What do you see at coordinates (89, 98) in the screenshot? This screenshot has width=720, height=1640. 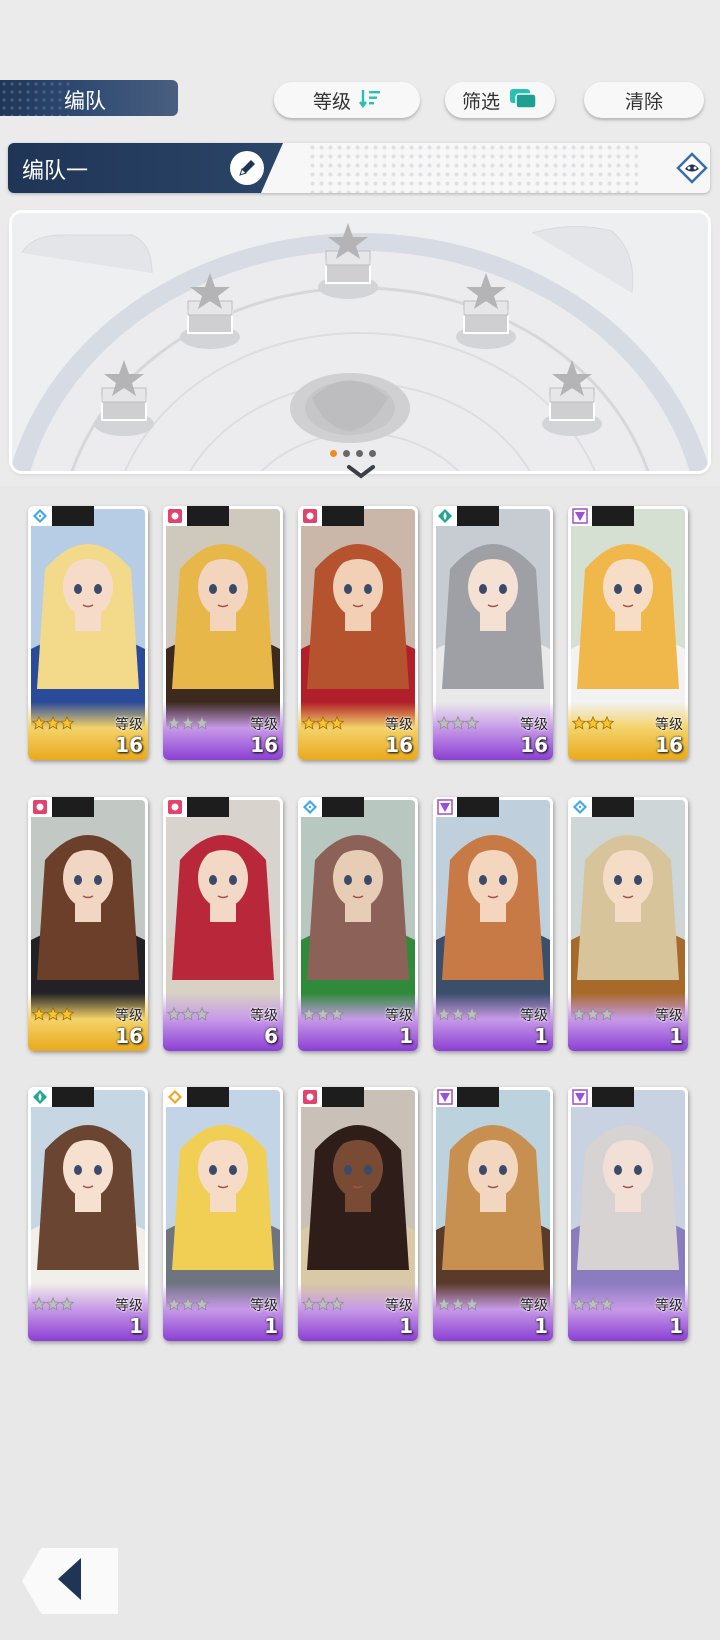 I see `page-title-tab: 编队` at bounding box center [89, 98].